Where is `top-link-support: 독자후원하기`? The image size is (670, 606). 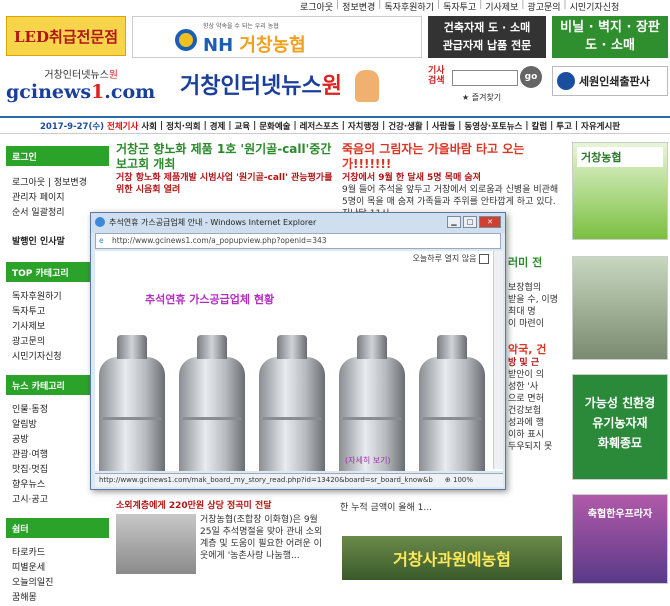 top-link-support: 독자후원하기 is located at coordinates (409, 7).